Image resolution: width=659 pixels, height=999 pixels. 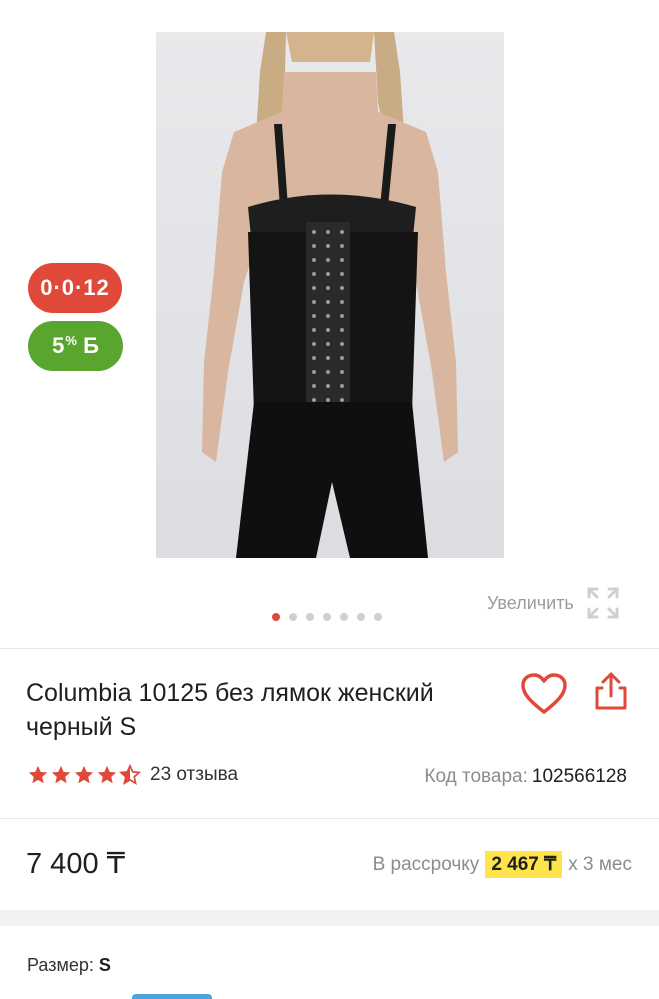 I want to click on installment-suffix: х 3 мес, so click(x=600, y=864).